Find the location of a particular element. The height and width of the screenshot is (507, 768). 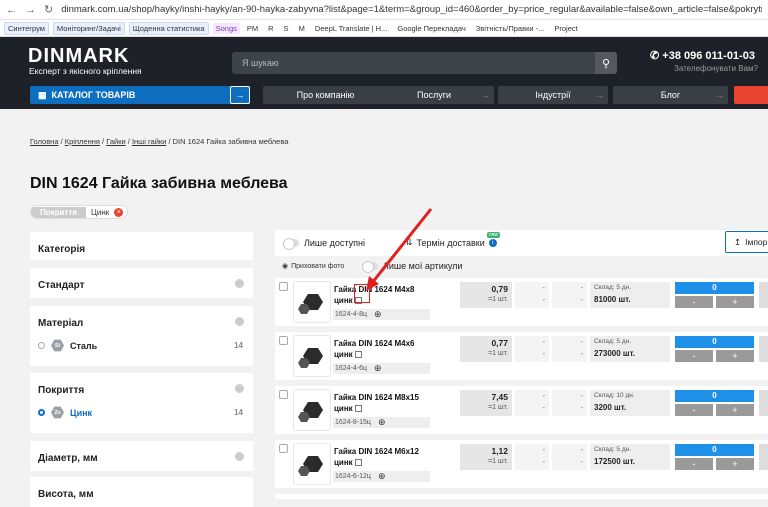

stock-label: Склад: 10 дн. is located at coordinates (614, 395).